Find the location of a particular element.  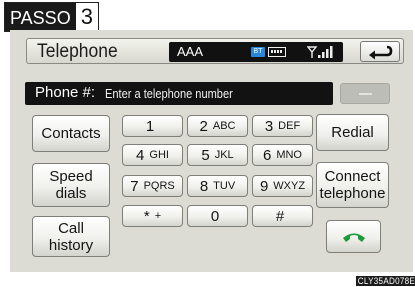

phone-number-bar: Phone #: is located at coordinates (179, 93).